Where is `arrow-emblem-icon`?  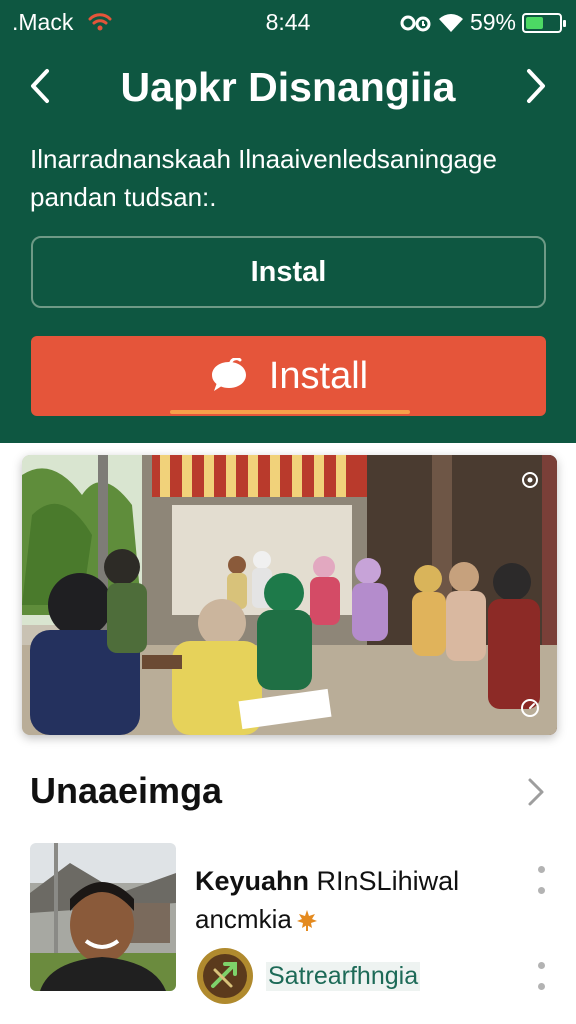
arrow-emblem-icon is located at coordinates (225, 976).